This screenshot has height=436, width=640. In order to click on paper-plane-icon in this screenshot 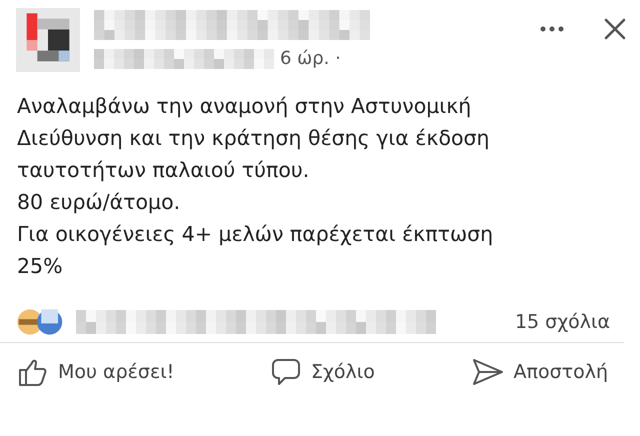, I will do `click(488, 372)`.